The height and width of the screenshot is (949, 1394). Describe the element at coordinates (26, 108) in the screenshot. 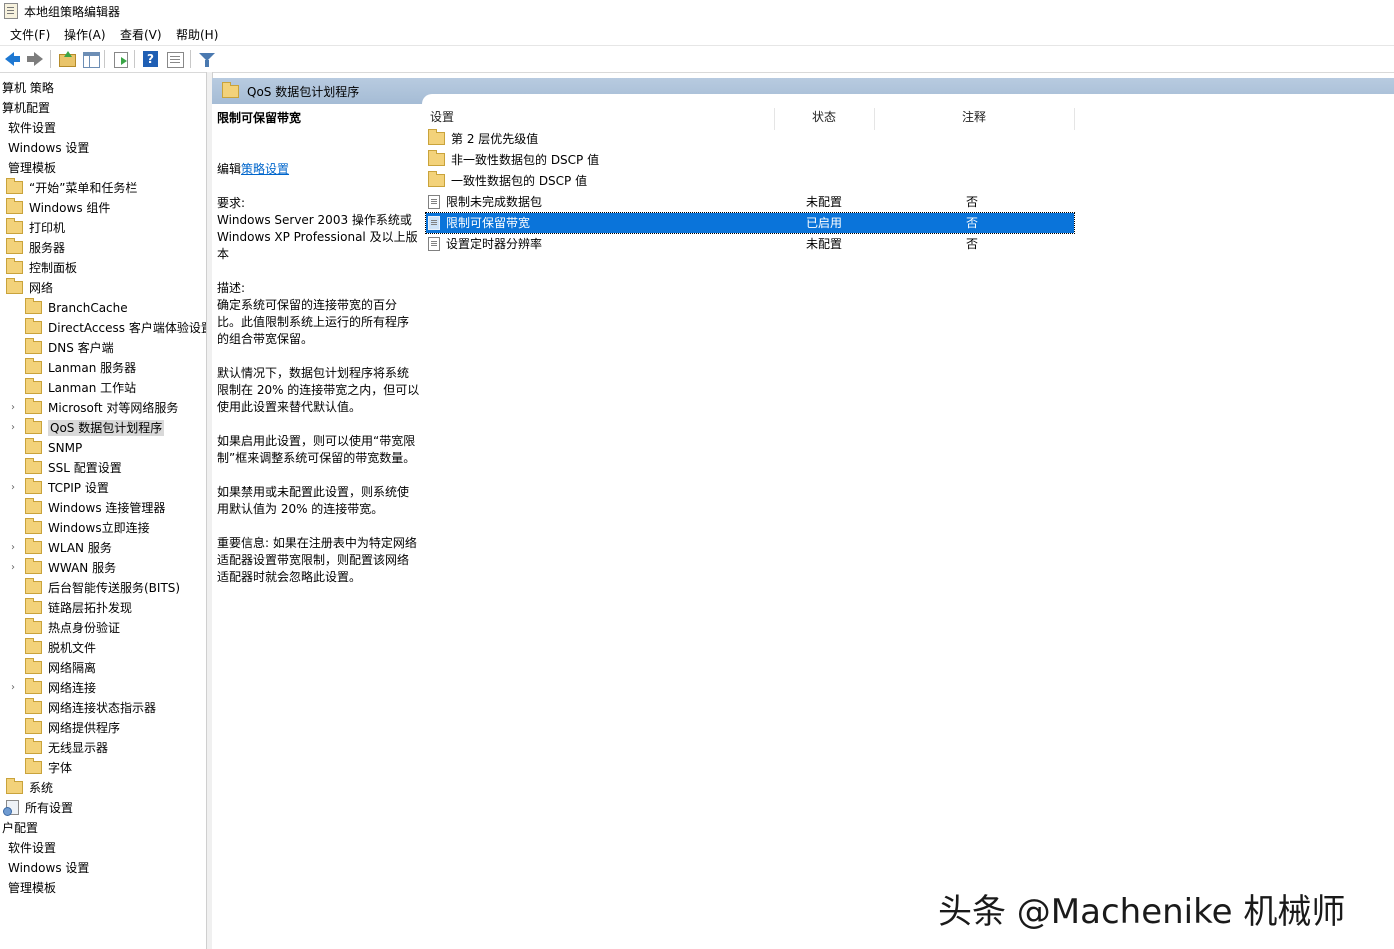

I see `tree-node-computer-config: 算机配置` at that location.